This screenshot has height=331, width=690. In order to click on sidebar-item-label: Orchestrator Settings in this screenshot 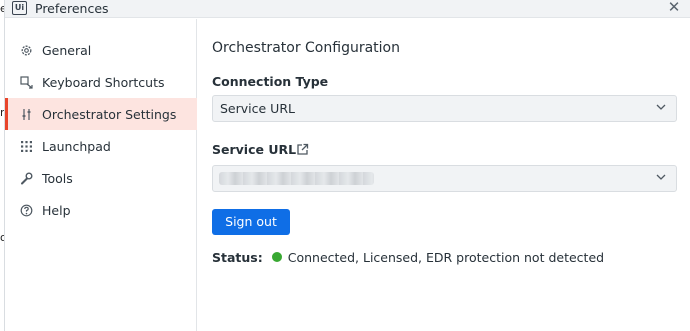, I will do `click(109, 114)`.